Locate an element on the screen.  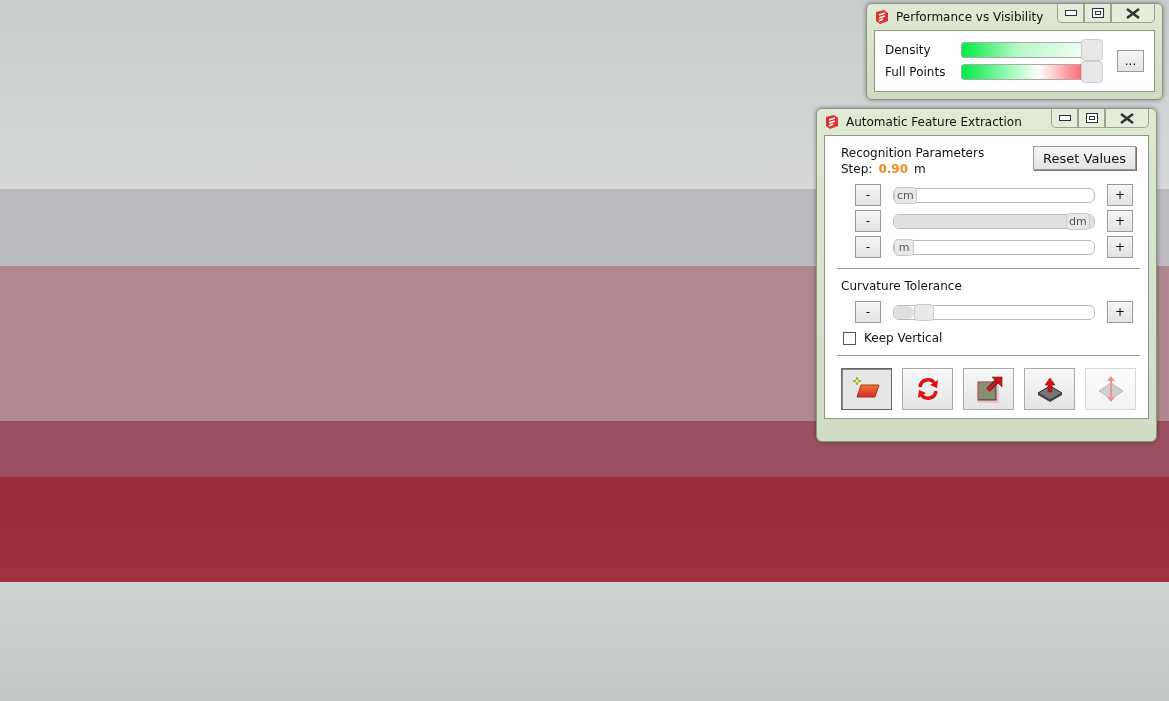
slider-track: dm is located at coordinates (994, 221).